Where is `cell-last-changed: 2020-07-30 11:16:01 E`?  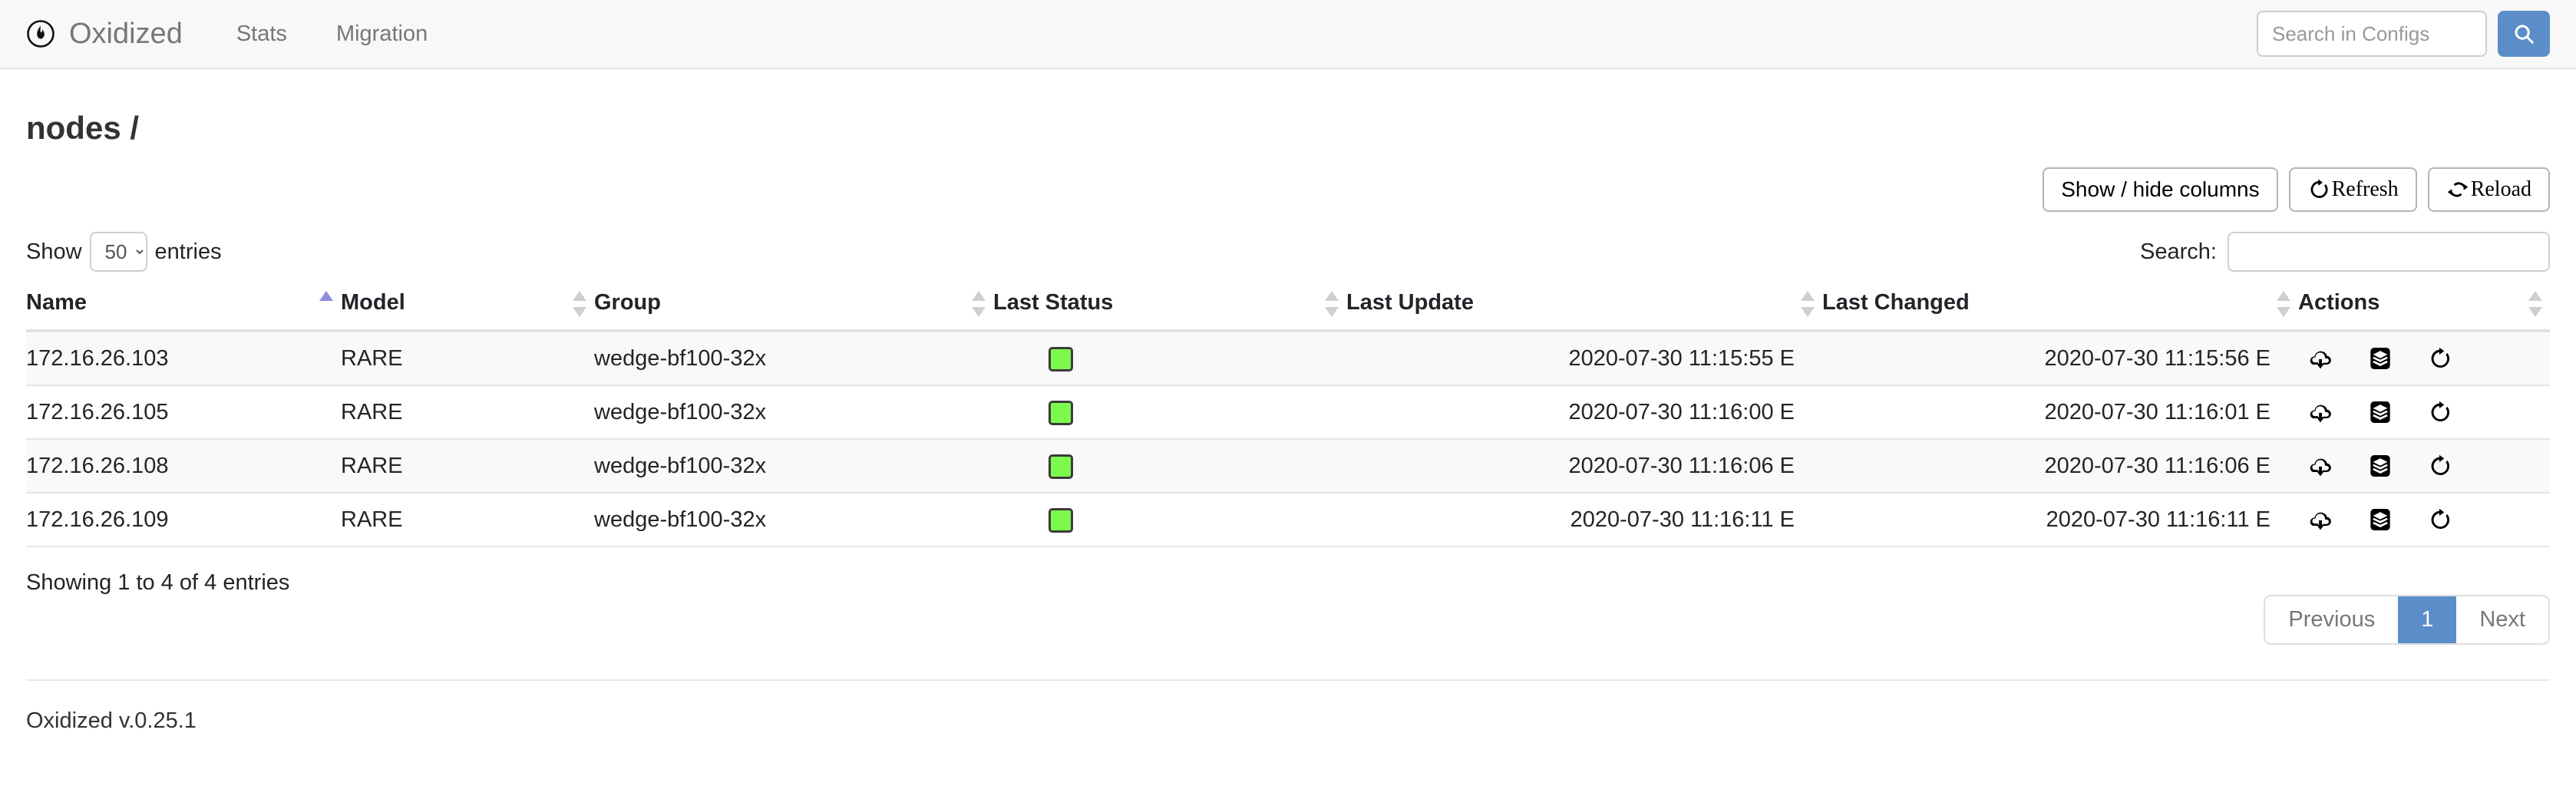 cell-last-changed: 2020-07-30 11:16:01 E is located at coordinates (2060, 413).